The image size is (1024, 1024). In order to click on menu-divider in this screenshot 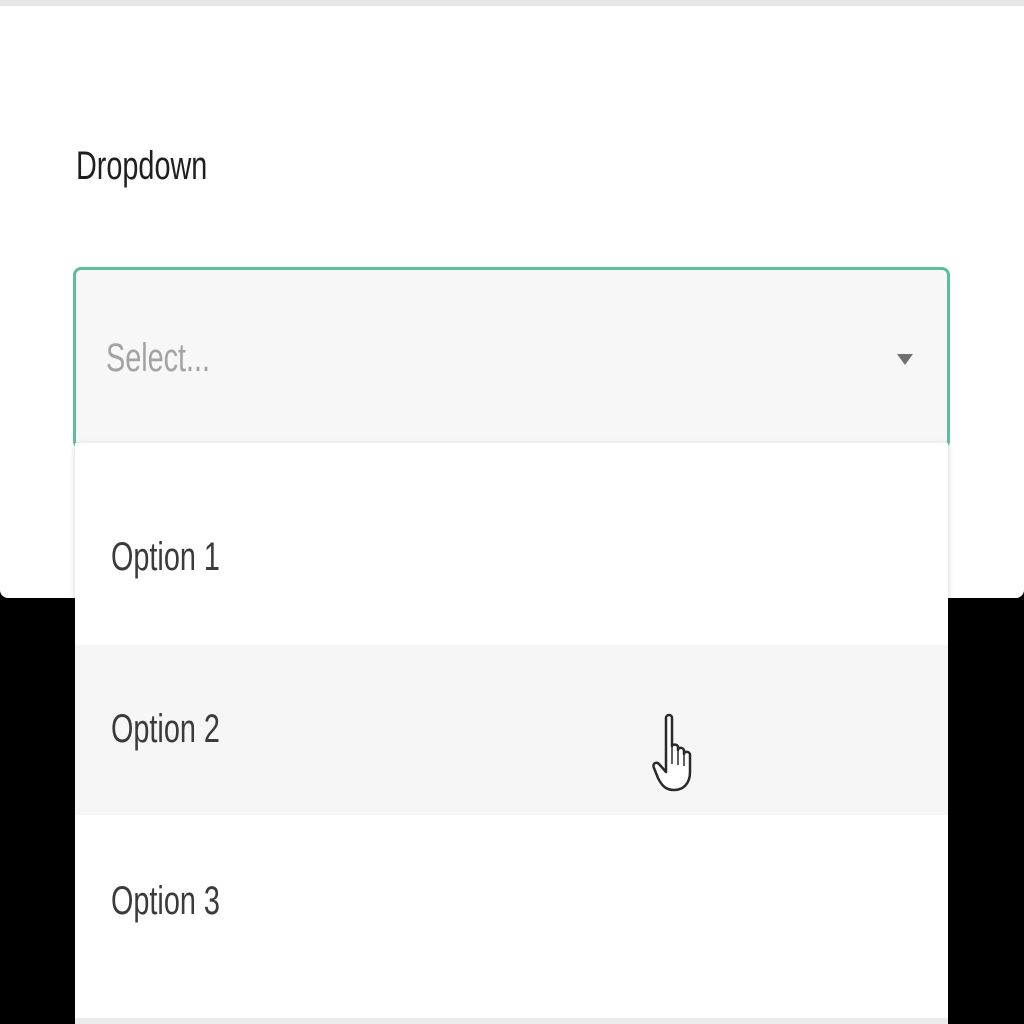, I will do `click(511, 1021)`.